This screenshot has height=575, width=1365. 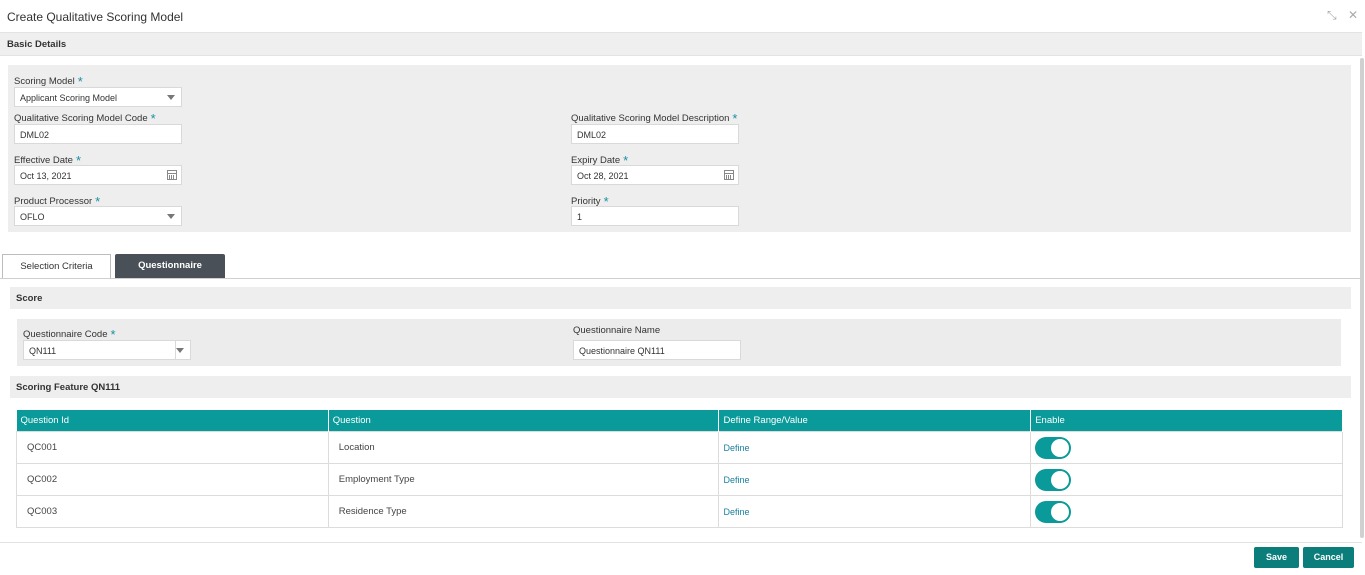 I want to click on effective-date-label: Effective Date *, so click(x=48, y=160).